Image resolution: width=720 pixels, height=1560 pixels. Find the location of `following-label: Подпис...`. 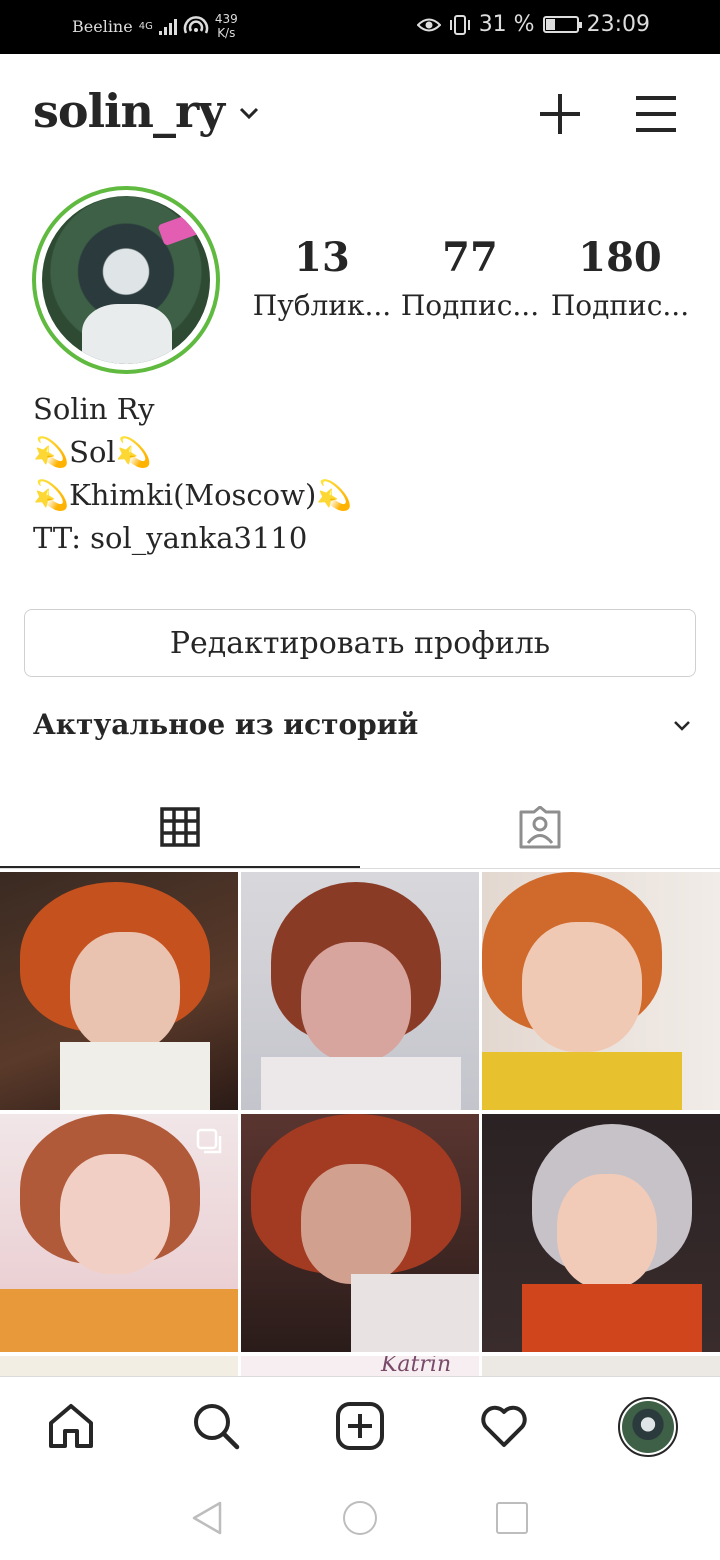

following-label: Подпис... is located at coordinates (620, 305).